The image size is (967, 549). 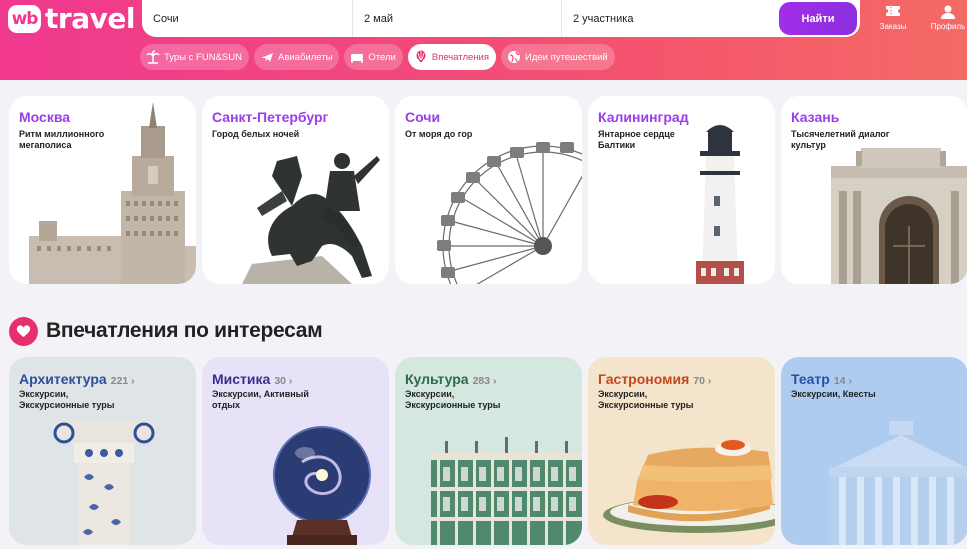 I want to click on interest-title: Гастрономия 70 ›, so click(x=654, y=379).